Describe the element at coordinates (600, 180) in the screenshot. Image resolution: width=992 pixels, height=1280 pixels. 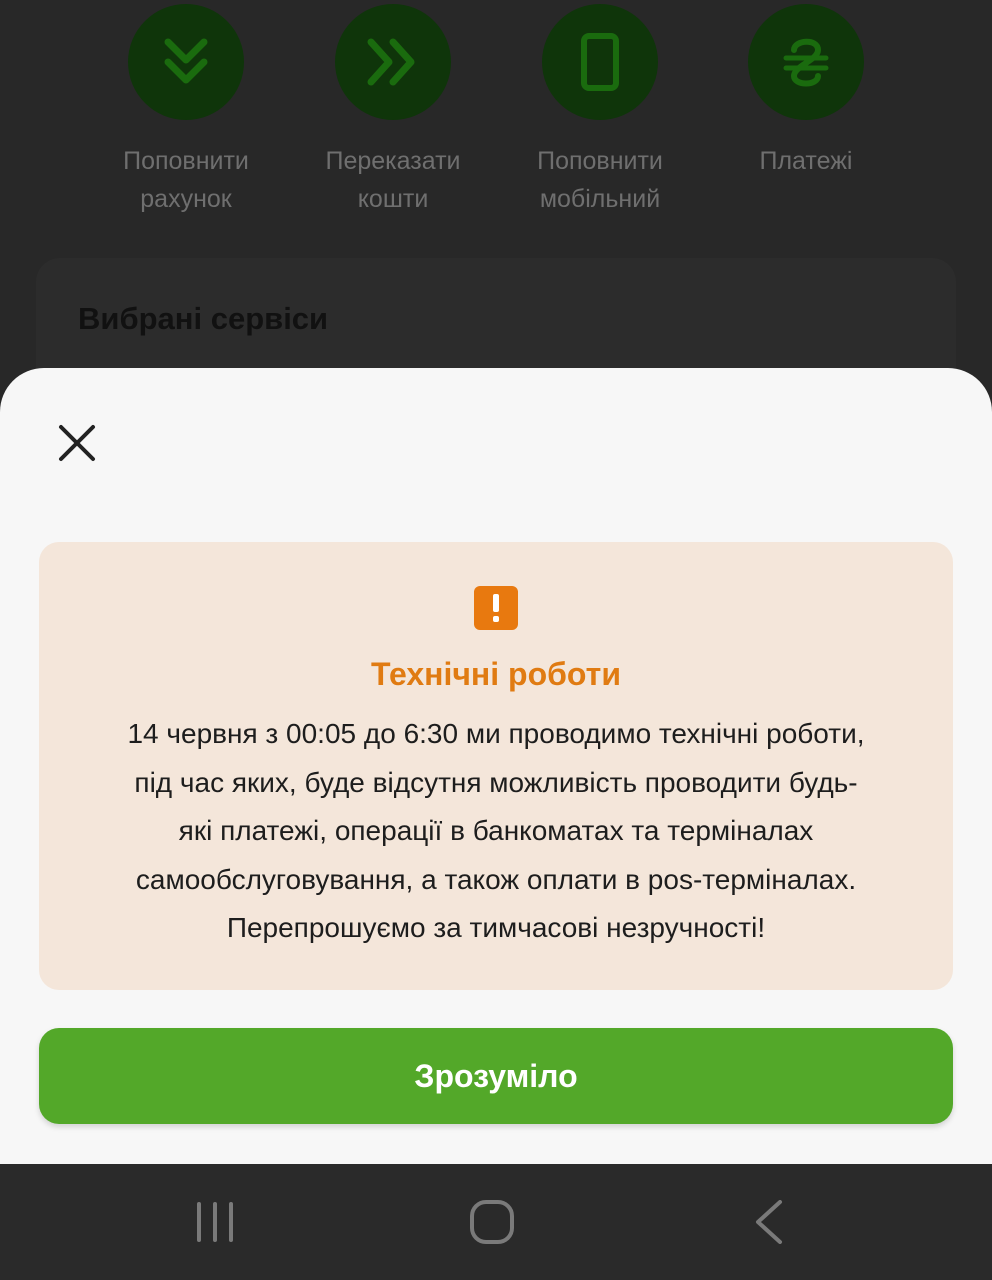
I see `quick-action-label: Поповнити мобільний` at that location.